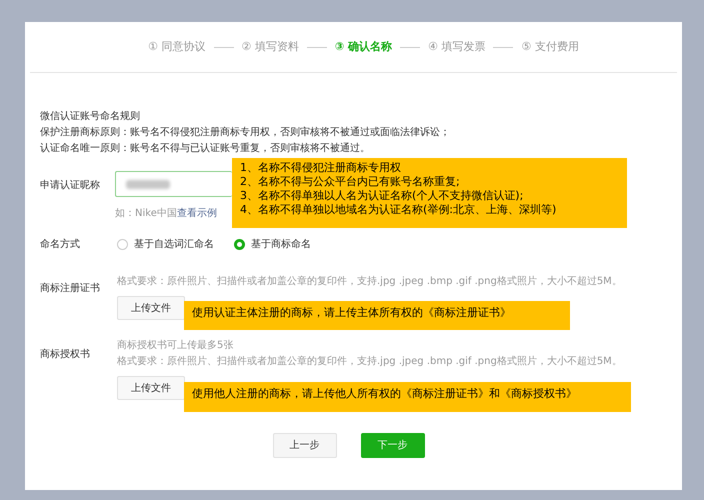  I want to click on nickname-input-field, so click(173, 184).